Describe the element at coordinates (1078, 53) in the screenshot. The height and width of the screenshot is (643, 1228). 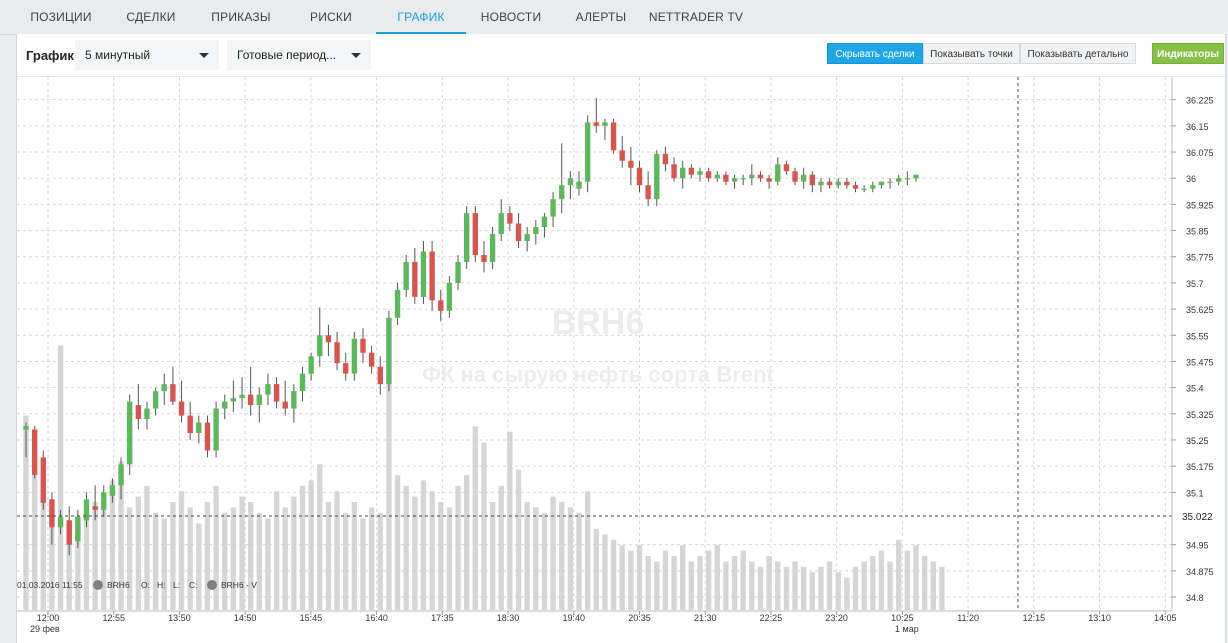
I see `show-detail-button: Показывать детально` at that location.